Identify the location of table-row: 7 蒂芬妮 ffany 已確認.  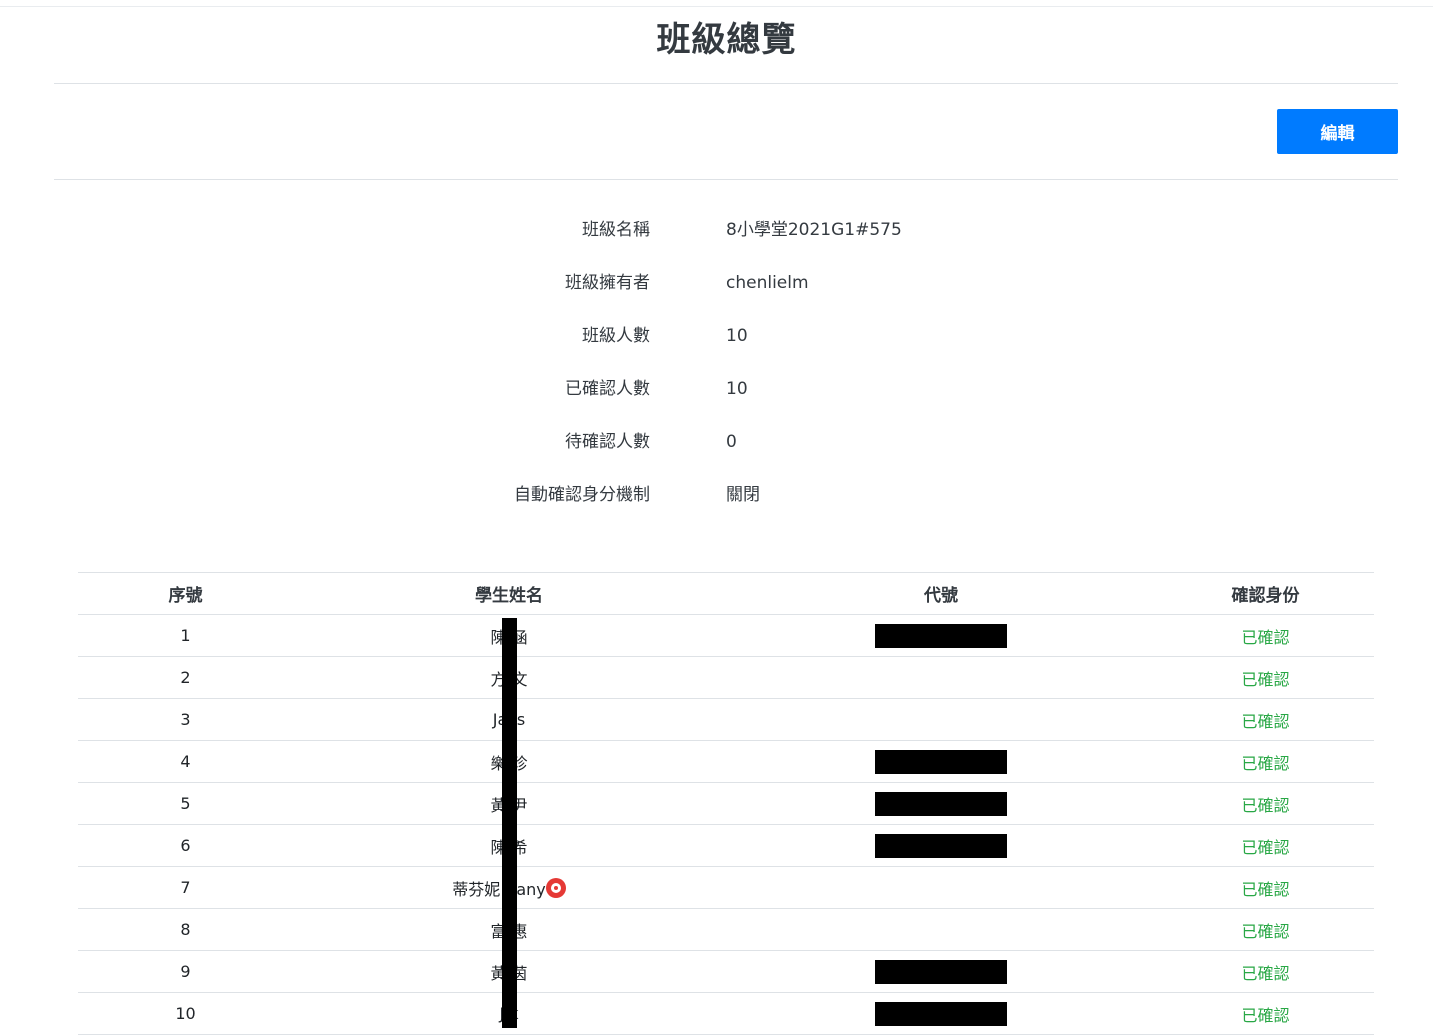
(726, 887).